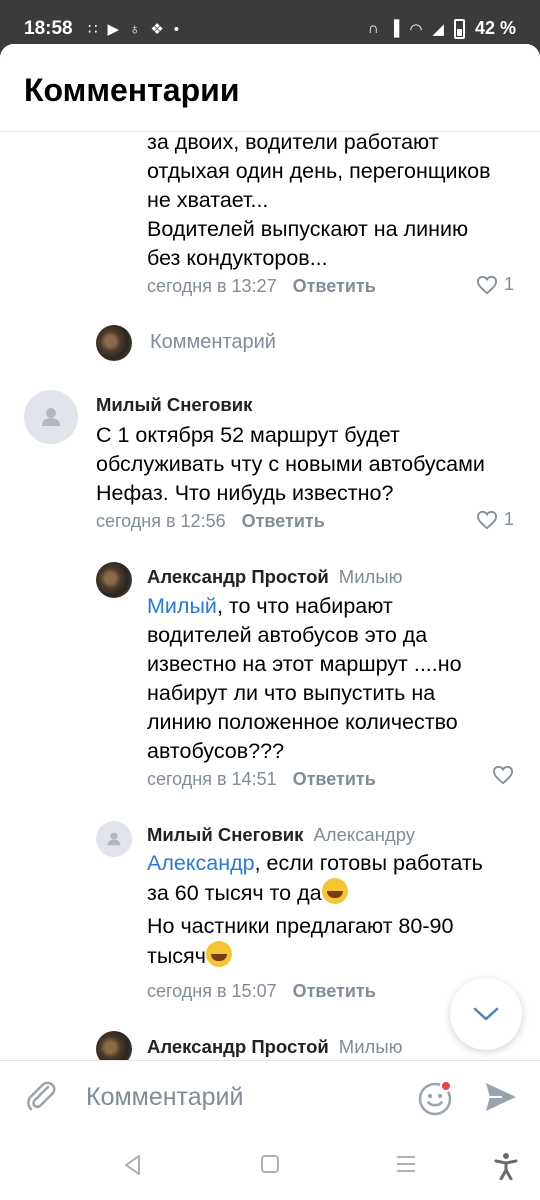 This screenshot has width=540, height=1200. What do you see at coordinates (300, 926) in the screenshot?
I see `comment-line-text: Но частники предлагают 80-90` at bounding box center [300, 926].